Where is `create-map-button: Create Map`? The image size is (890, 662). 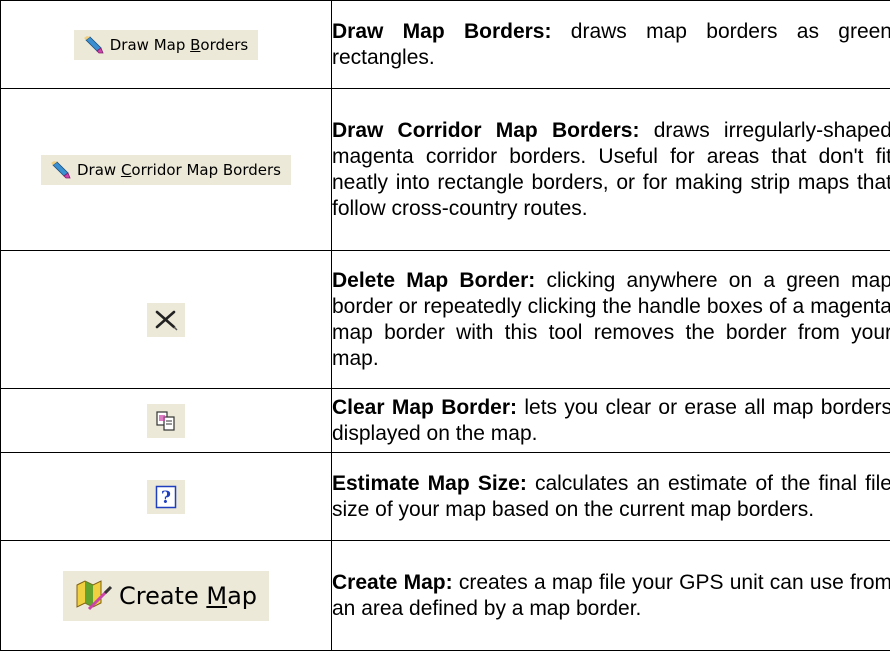
create-map-button: Create Map is located at coordinates (166, 595).